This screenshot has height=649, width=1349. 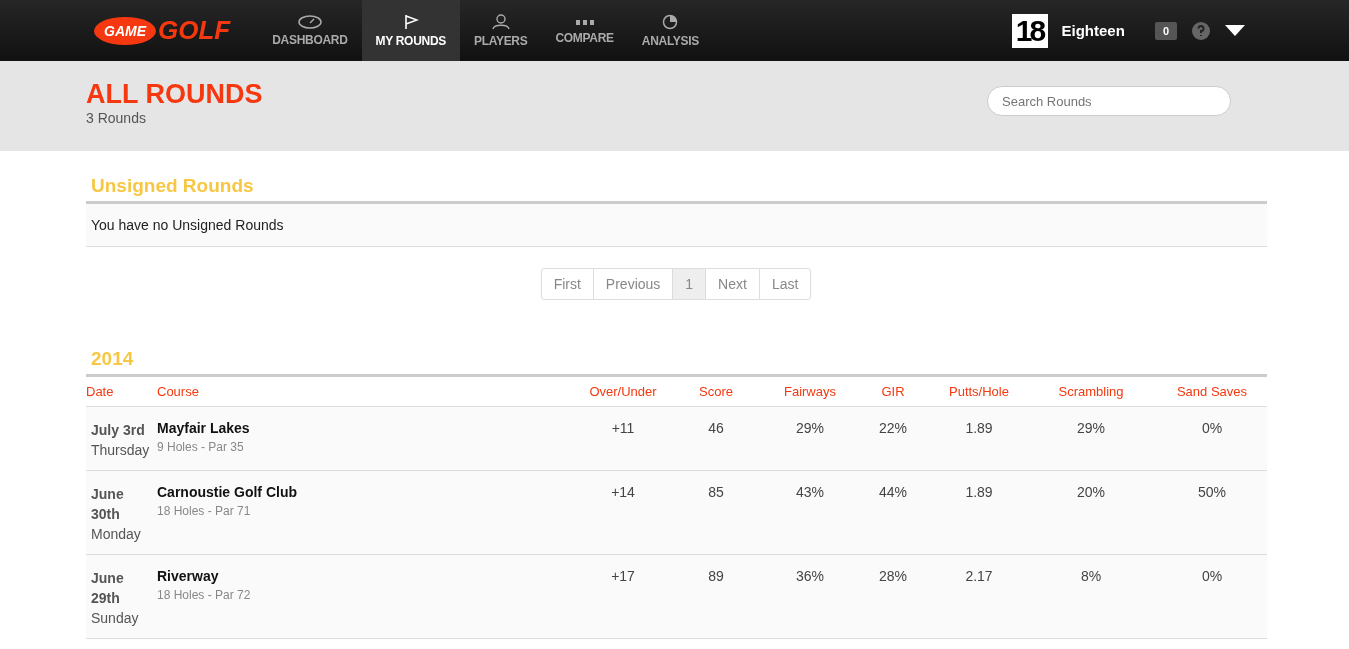 I want to click on table-cell-text: 22%, so click(x=893, y=429).